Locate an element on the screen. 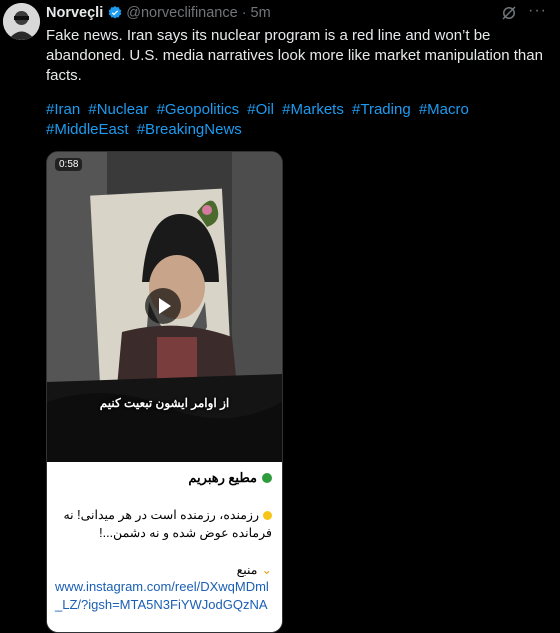  source-row: ⌄منبع is located at coordinates (254, 569).